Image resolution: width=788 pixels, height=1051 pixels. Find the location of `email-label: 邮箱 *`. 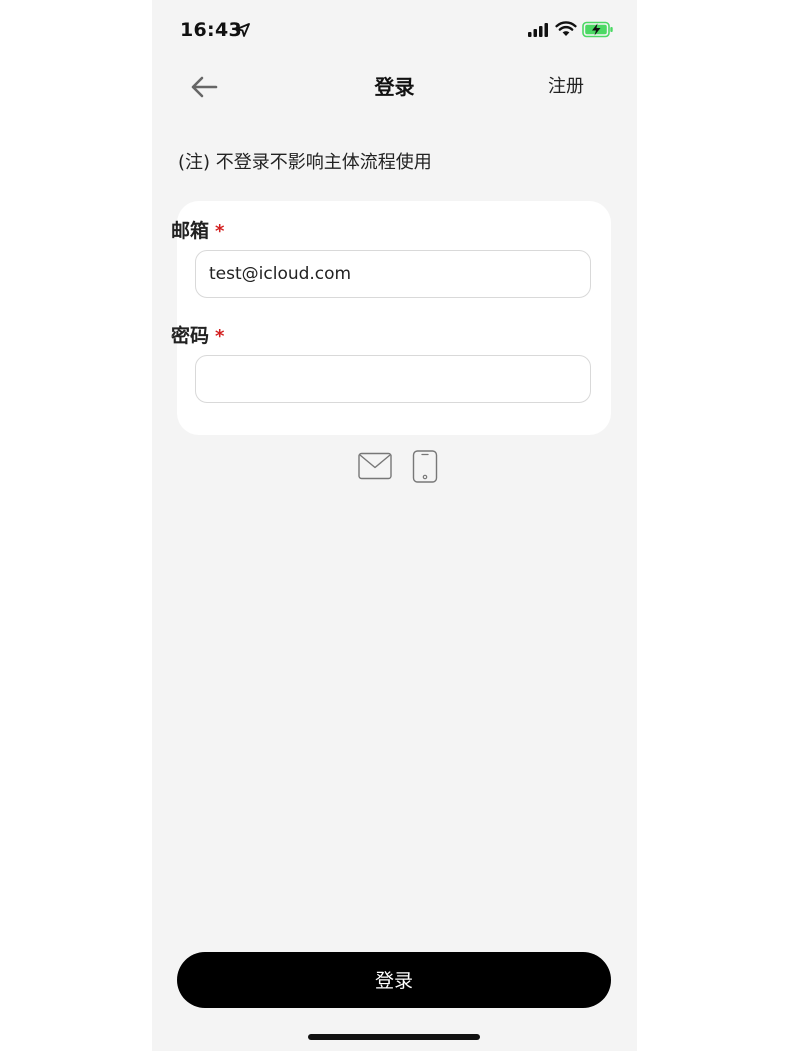

email-label: 邮箱 * is located at coordinates (197, 231).